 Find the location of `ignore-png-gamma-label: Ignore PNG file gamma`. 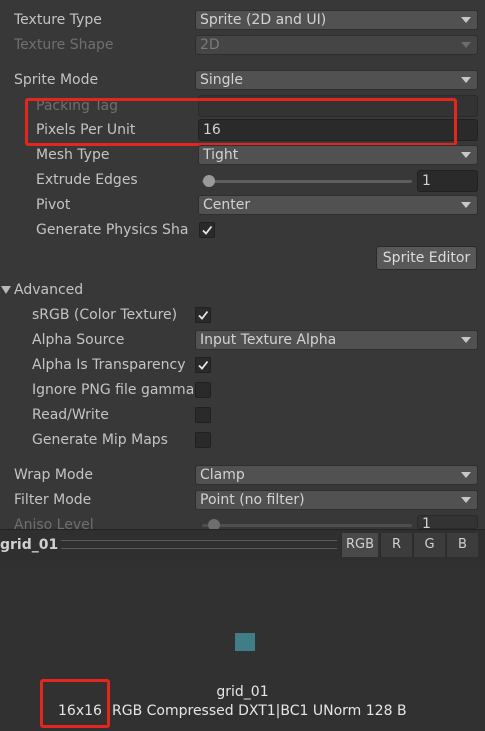

ignore-png-gamma-label: Ignore PNG file gamma is located at coordinates (113, 390).